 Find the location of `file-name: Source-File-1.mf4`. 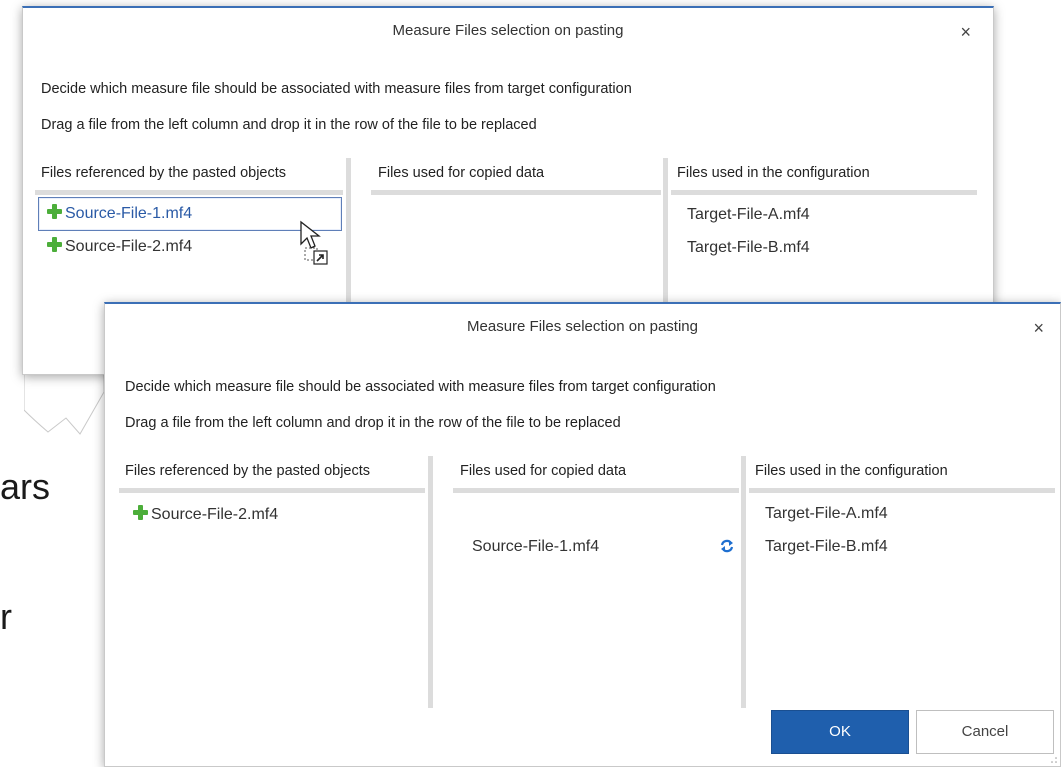

file-name: Source-File-1.mf4 is located at coordinates (129, 213).